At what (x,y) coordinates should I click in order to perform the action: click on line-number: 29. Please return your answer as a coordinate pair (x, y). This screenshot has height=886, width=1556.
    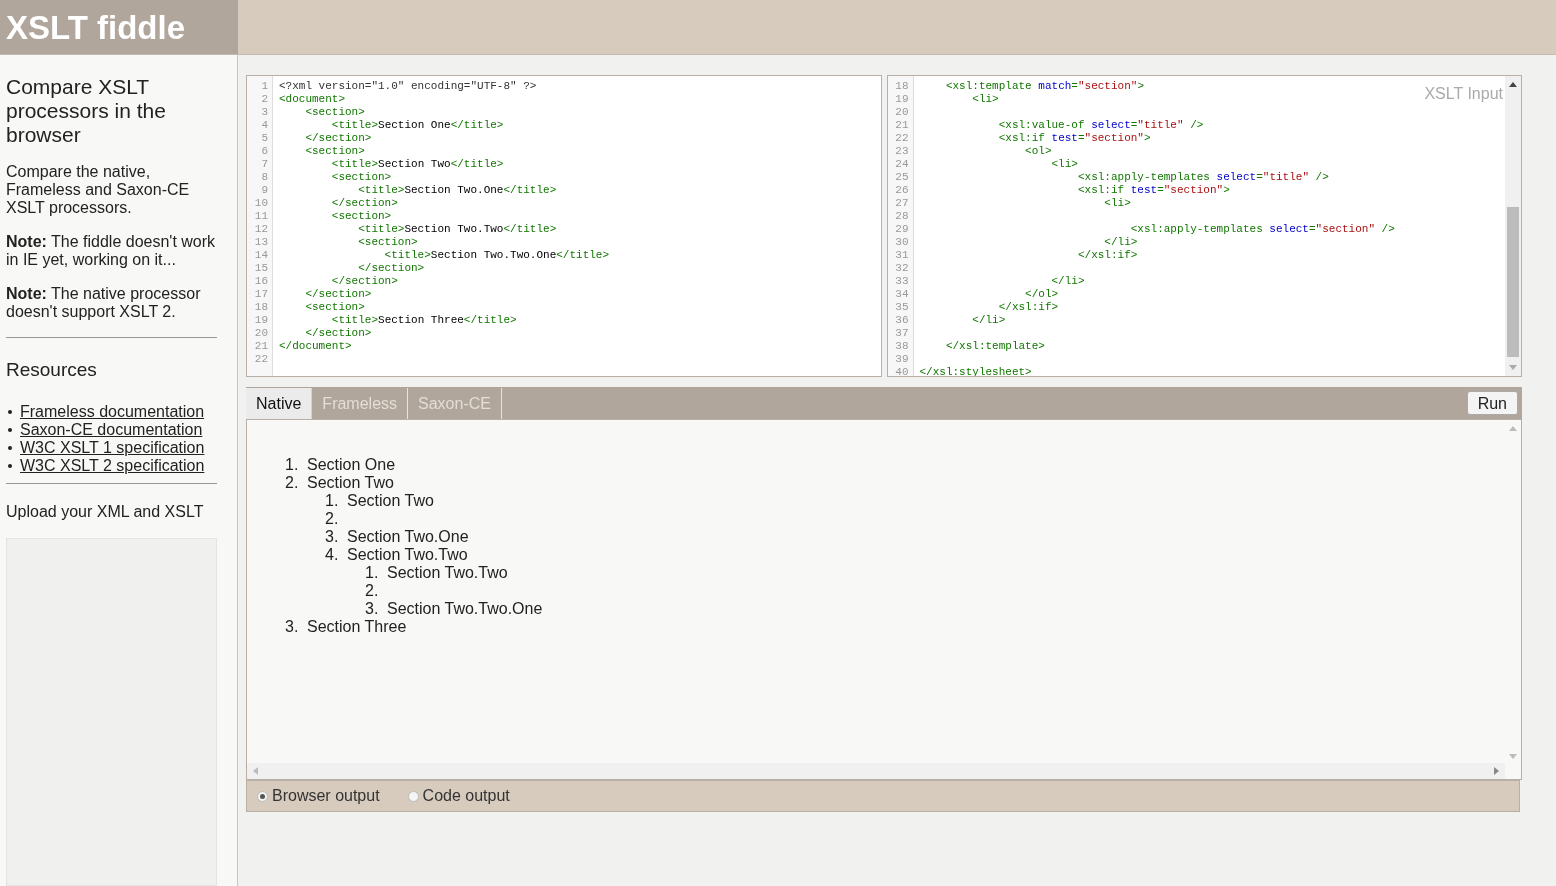
    Looking at the image, I should click on (902, 229).